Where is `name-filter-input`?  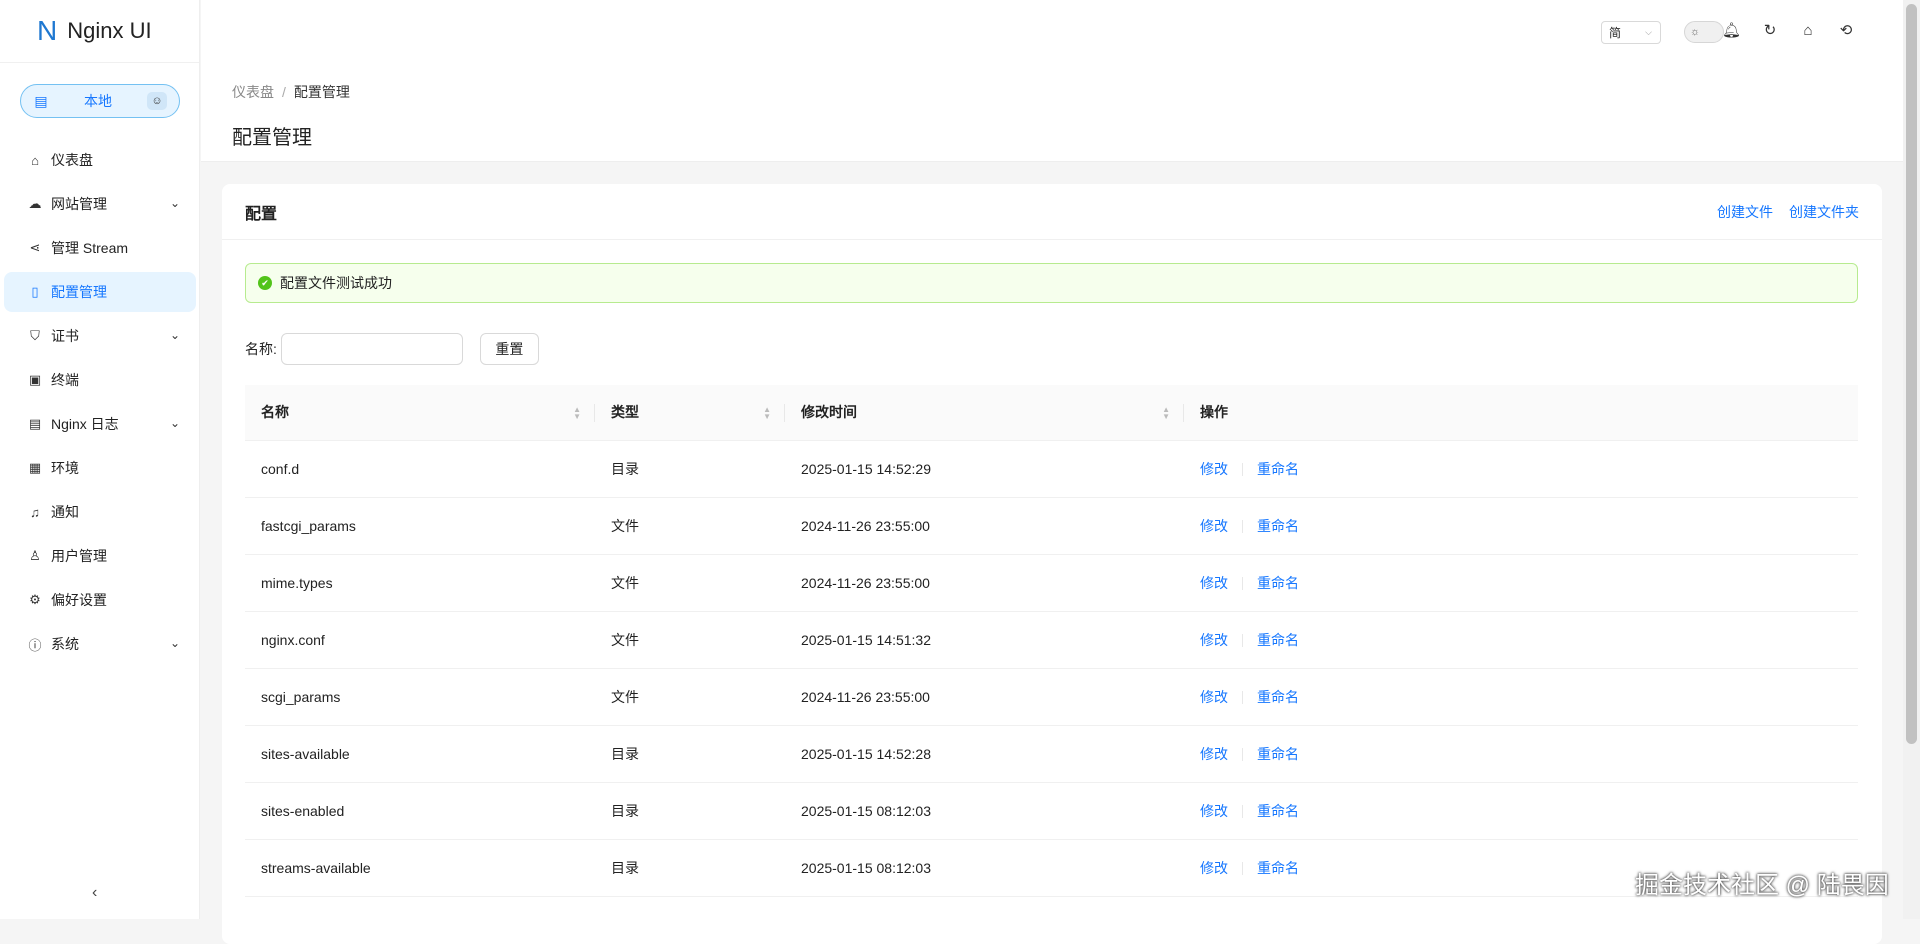 name-filter-input is located at coordinates (371, 349).